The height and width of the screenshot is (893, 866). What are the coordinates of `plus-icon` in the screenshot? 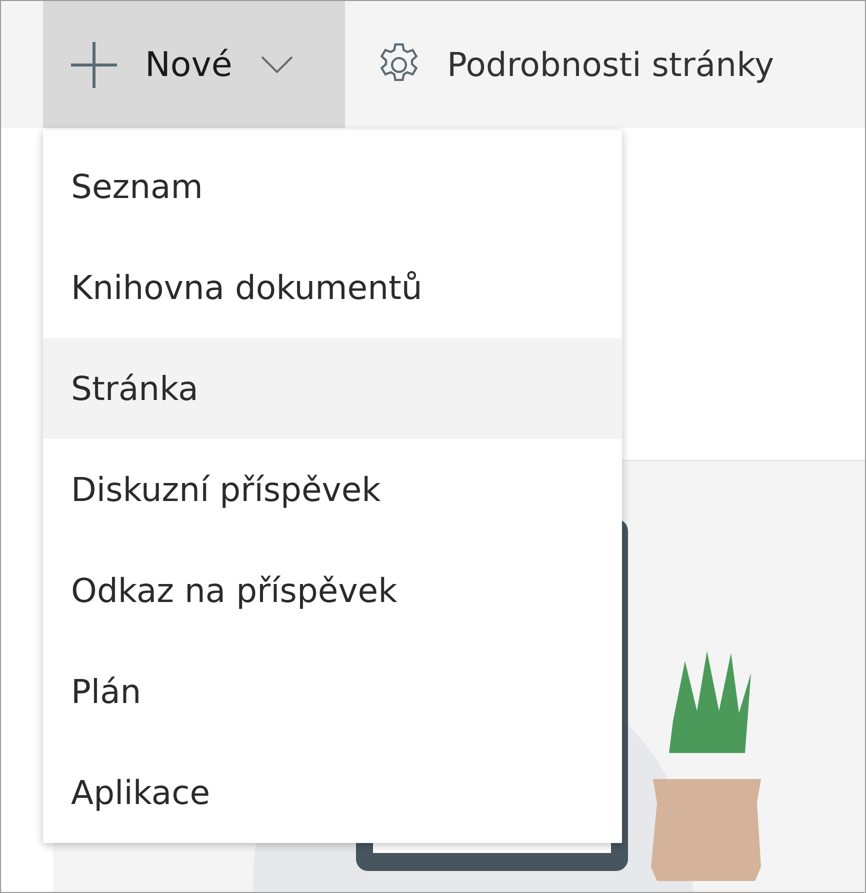 It's located at (94, 65).